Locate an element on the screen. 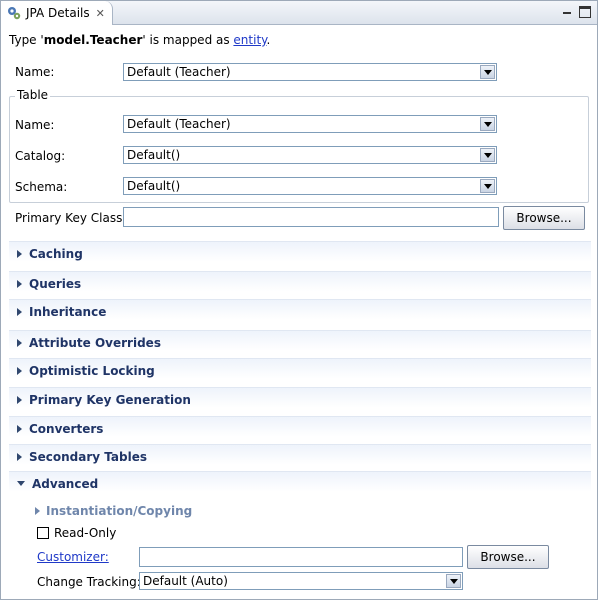  schema-label: Schema: is located at coordinates (41, 187).